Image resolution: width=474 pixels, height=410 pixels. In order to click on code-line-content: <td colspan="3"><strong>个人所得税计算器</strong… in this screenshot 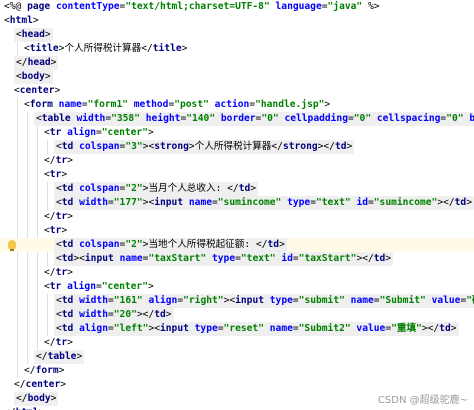, I will do `click(204, 147)`.